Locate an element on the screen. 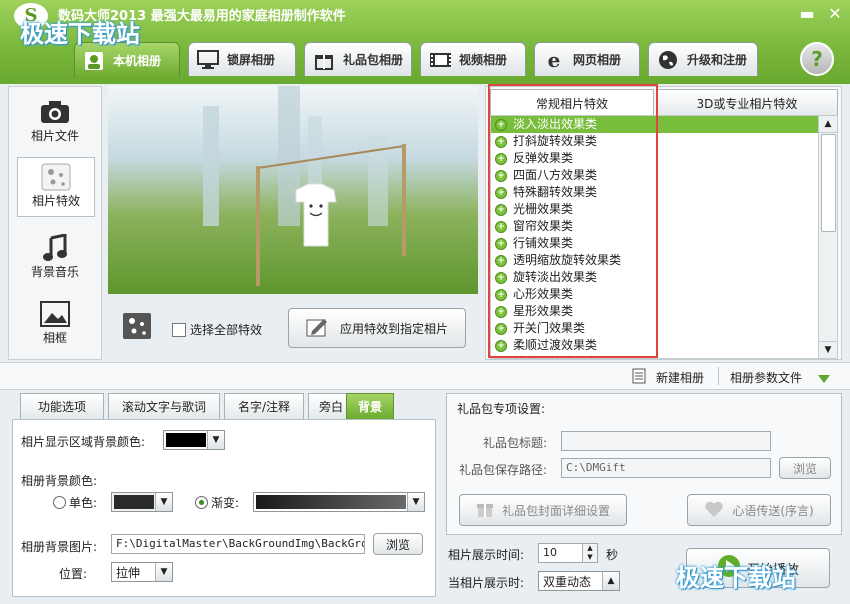 This screenshot has width=850, height=604. gradient-label: 渐变: is located at coordinates (225, 503).